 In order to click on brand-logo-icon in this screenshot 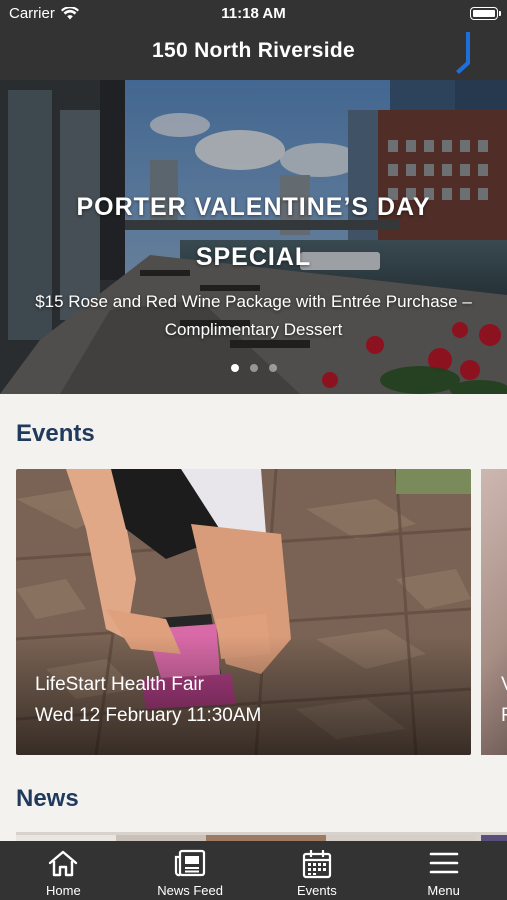, I will do `click(463, 53)`.